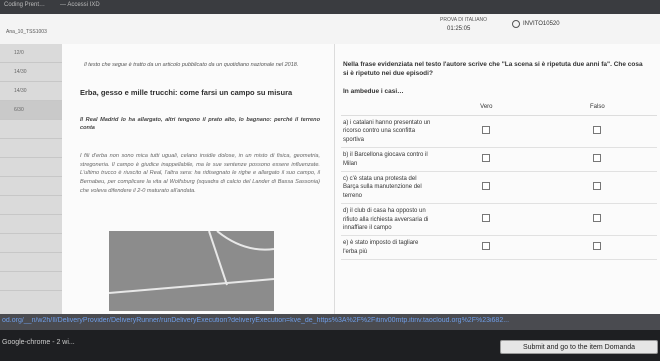 This screenshot has width=660, height=361. Describe the element at coordinates (26, 32) in the screenshot. I see `test-code: Ana_10_TSS1003` at that location.